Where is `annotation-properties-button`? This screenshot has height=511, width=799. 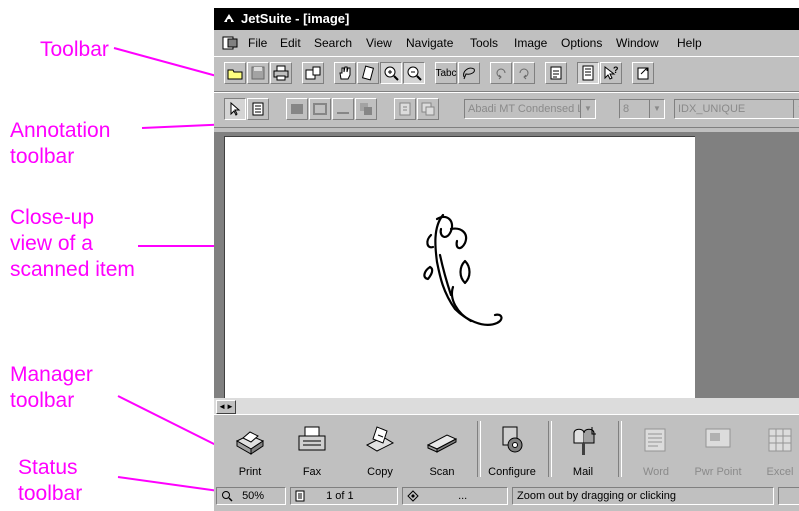 annotation-properties-button is located at coordinates (405, 109).